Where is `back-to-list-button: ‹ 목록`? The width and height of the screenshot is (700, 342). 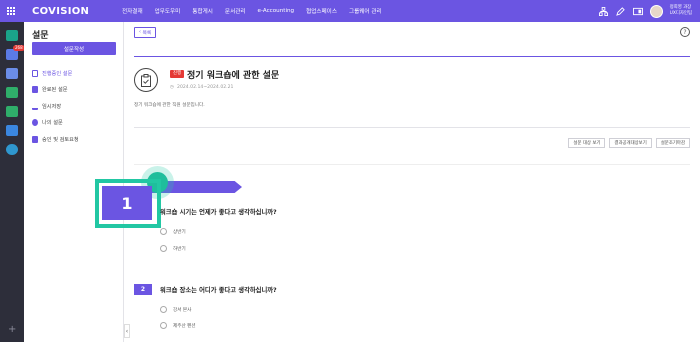
back-to-list-button: ‹ 목록 is located at coordinates (145, 32).